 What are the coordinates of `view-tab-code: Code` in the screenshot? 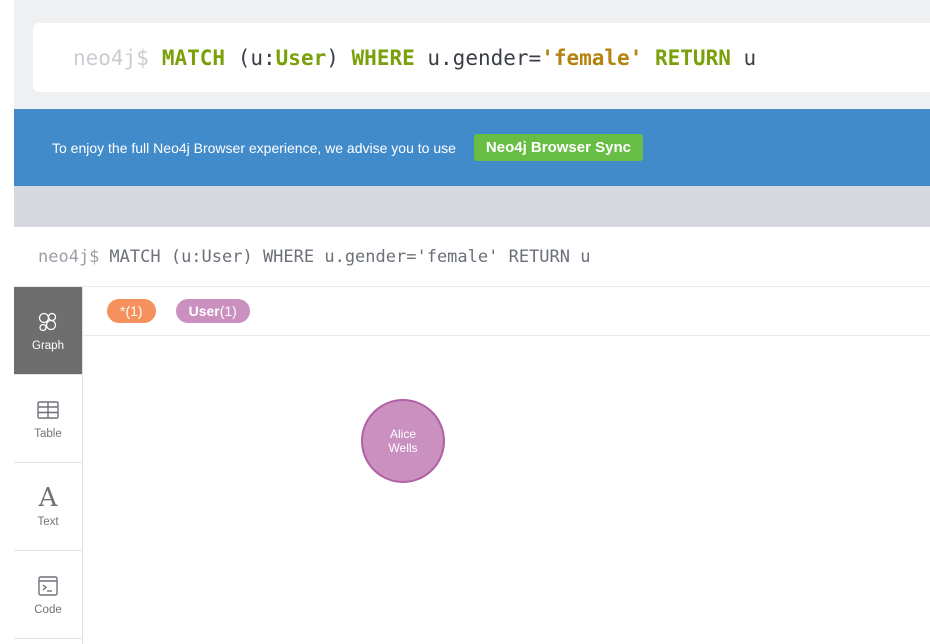 It's located at (48, 595).